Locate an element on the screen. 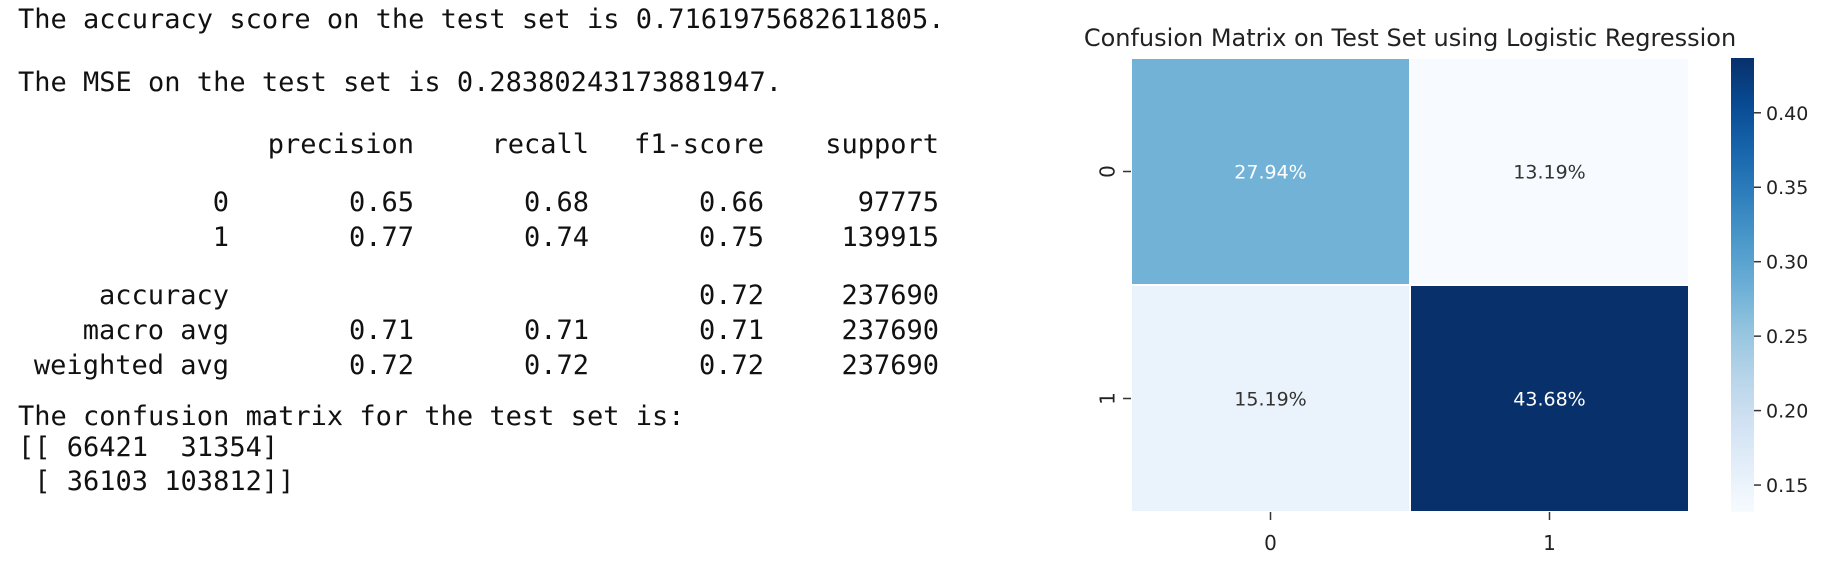 The height and width of the screenshot is (585, 1829). report-cell: 0.68 is located at coordinates (556, 202).